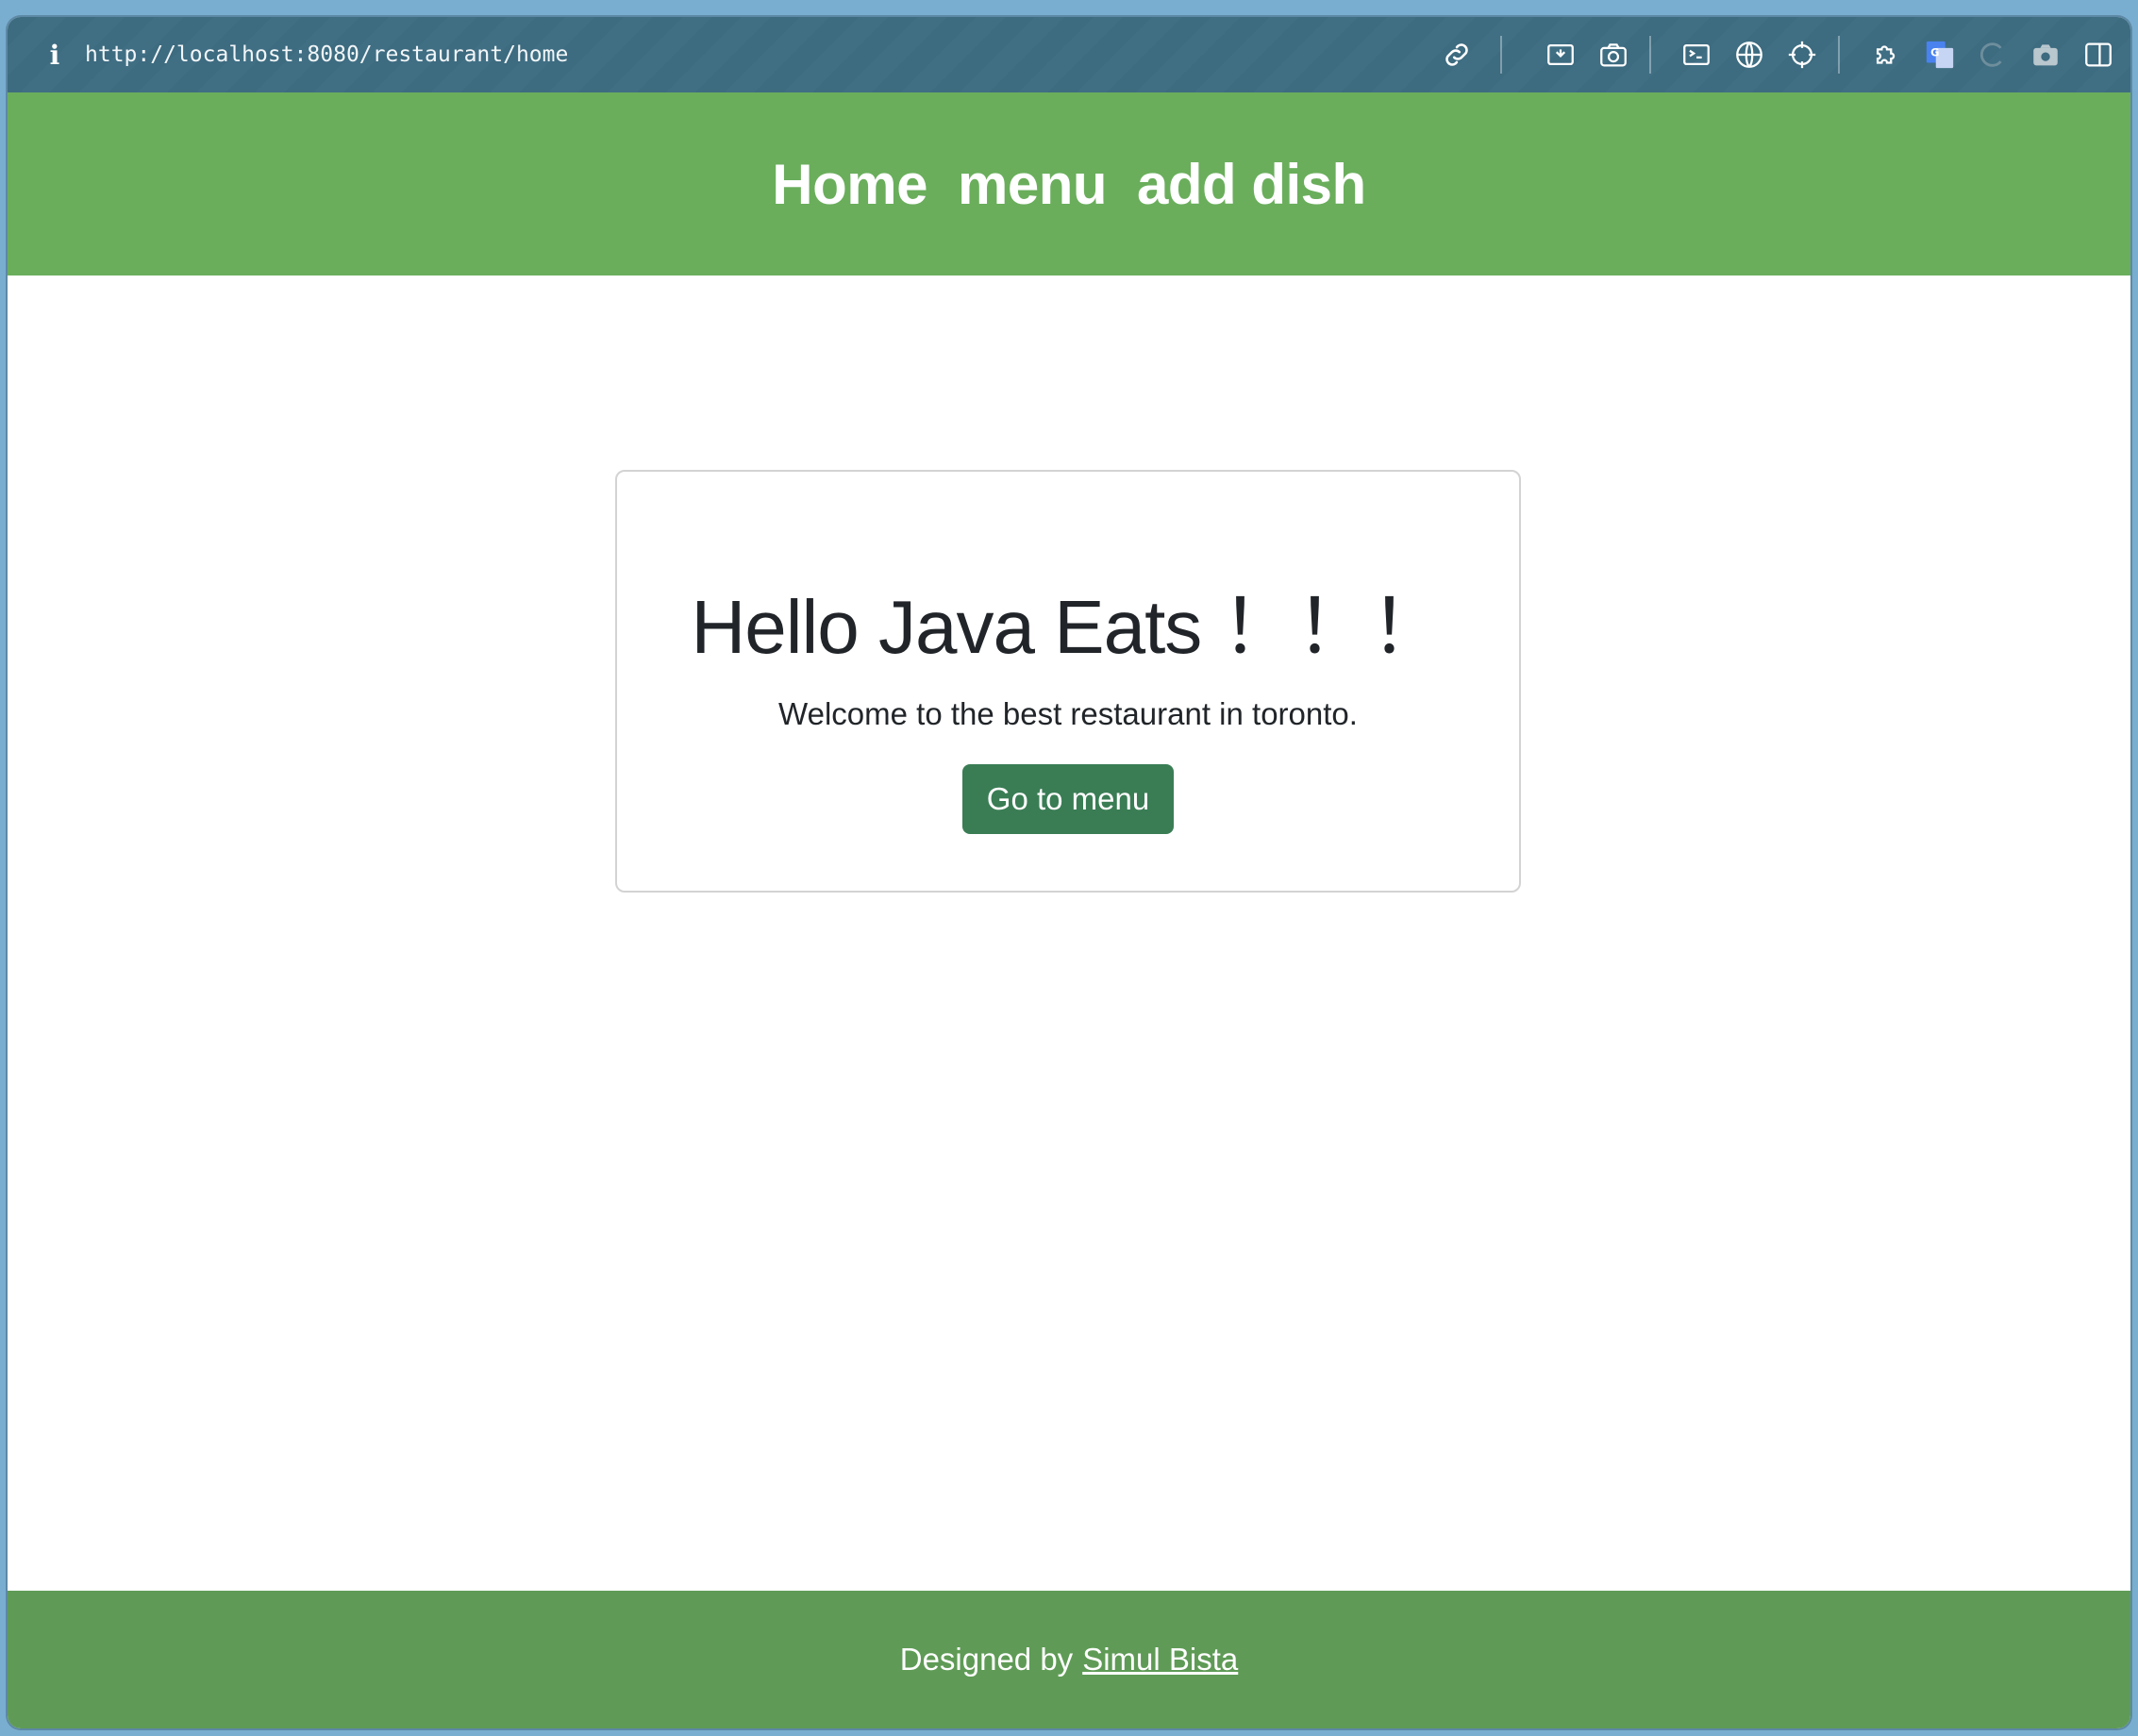 The height and width of the screenshot is (1736, 2138). I want to click on extension-icon, so click(1887, 55).